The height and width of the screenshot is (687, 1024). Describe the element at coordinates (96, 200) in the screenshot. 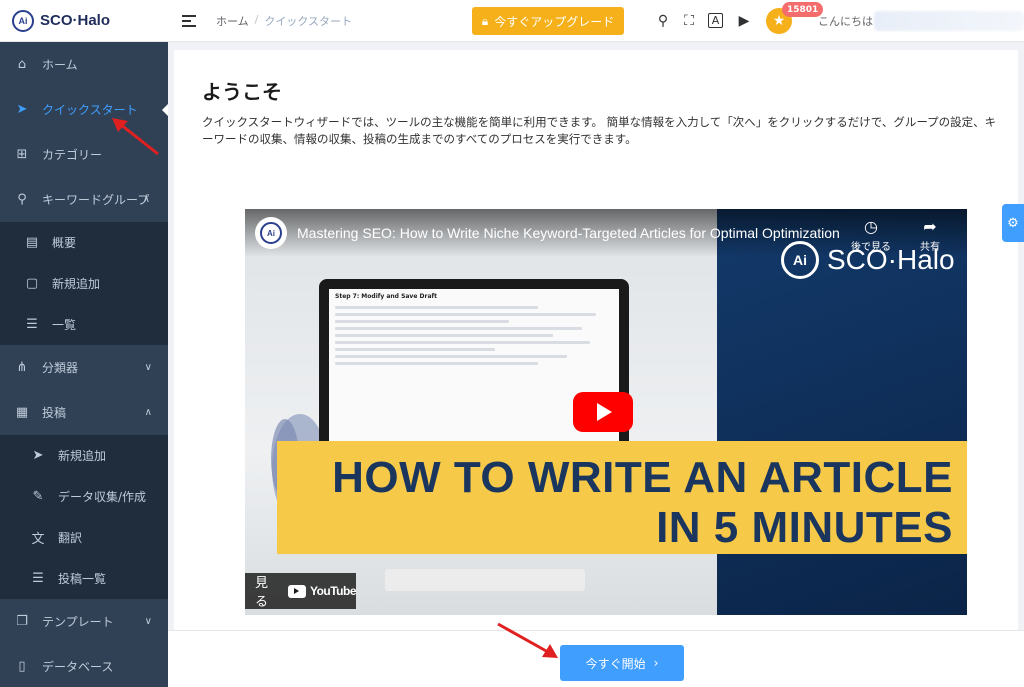

I see `sidebar-item-label: キーワードグループ` at that location.